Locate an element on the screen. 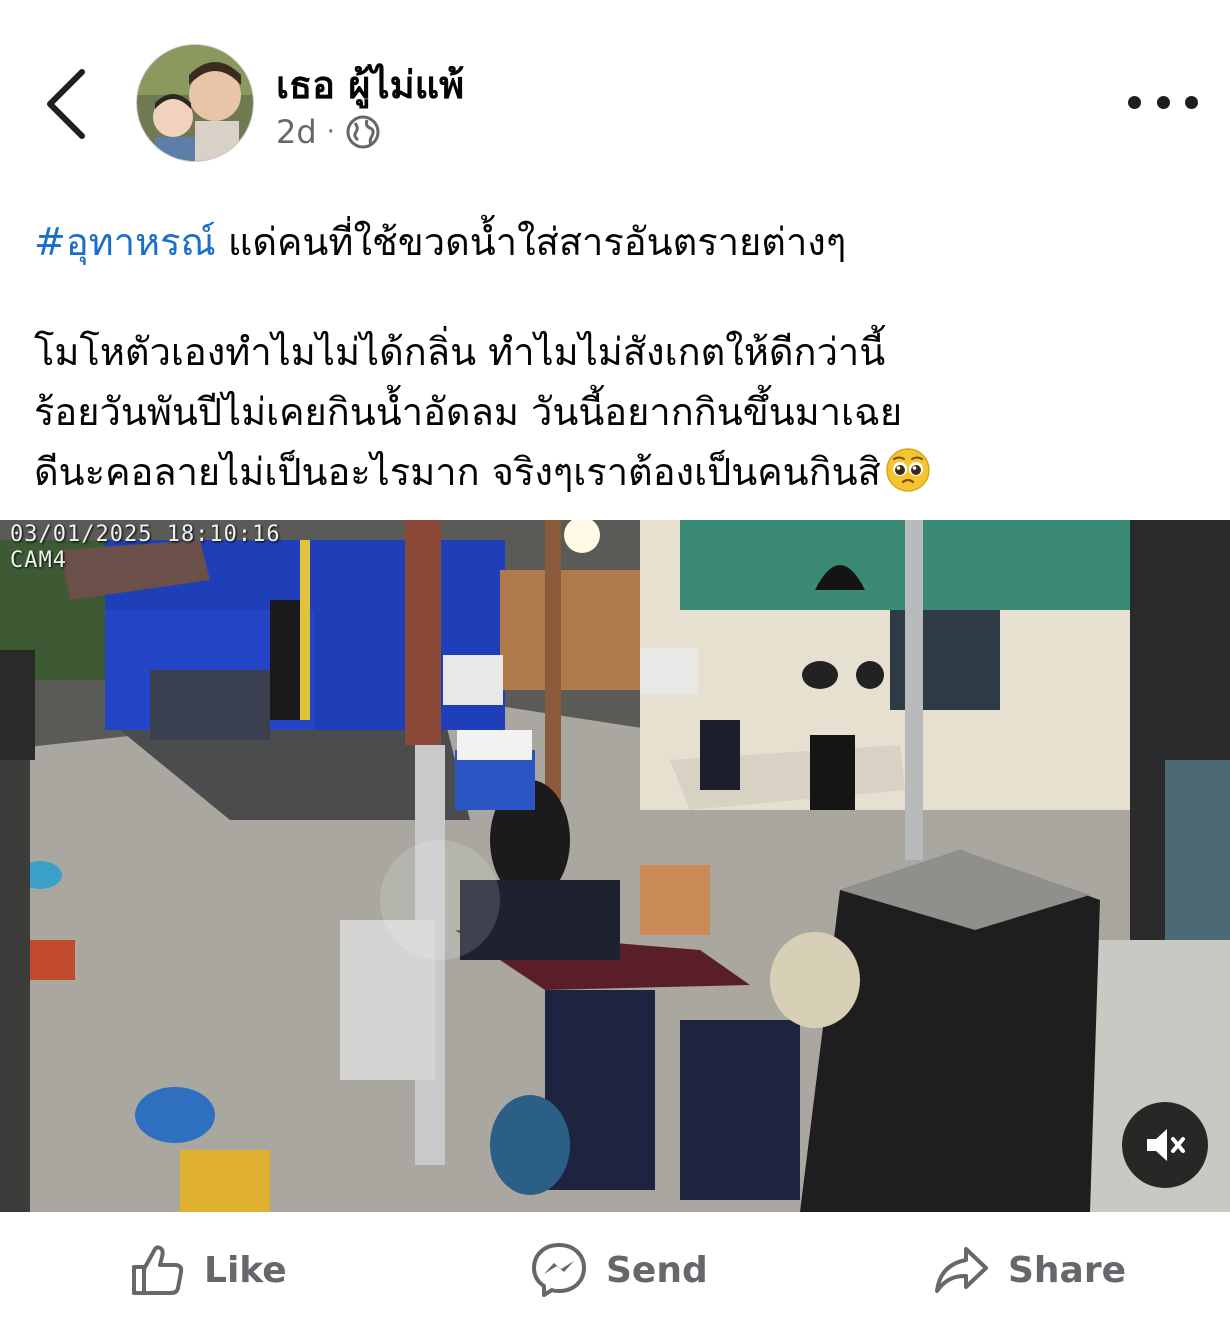  post-line-1-text: แด่คนที่ใช้ขวดน้ำใส่สารอันตรายต่างๆ is located at coordinates (531, 242).